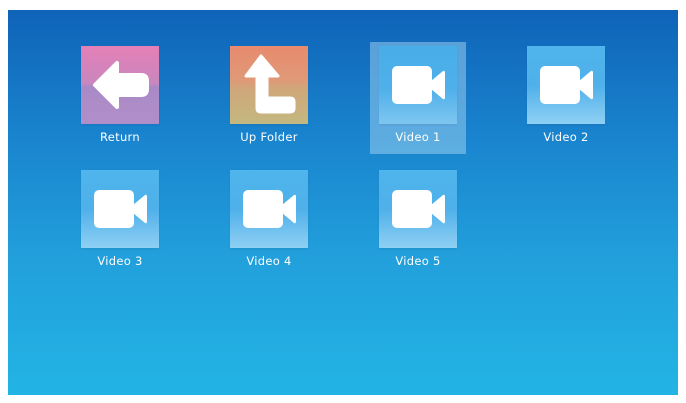 Image resolution: width=686 pixels, height=403 pixels. I want to click on video-3-label: Video 3, so click(120, 261).